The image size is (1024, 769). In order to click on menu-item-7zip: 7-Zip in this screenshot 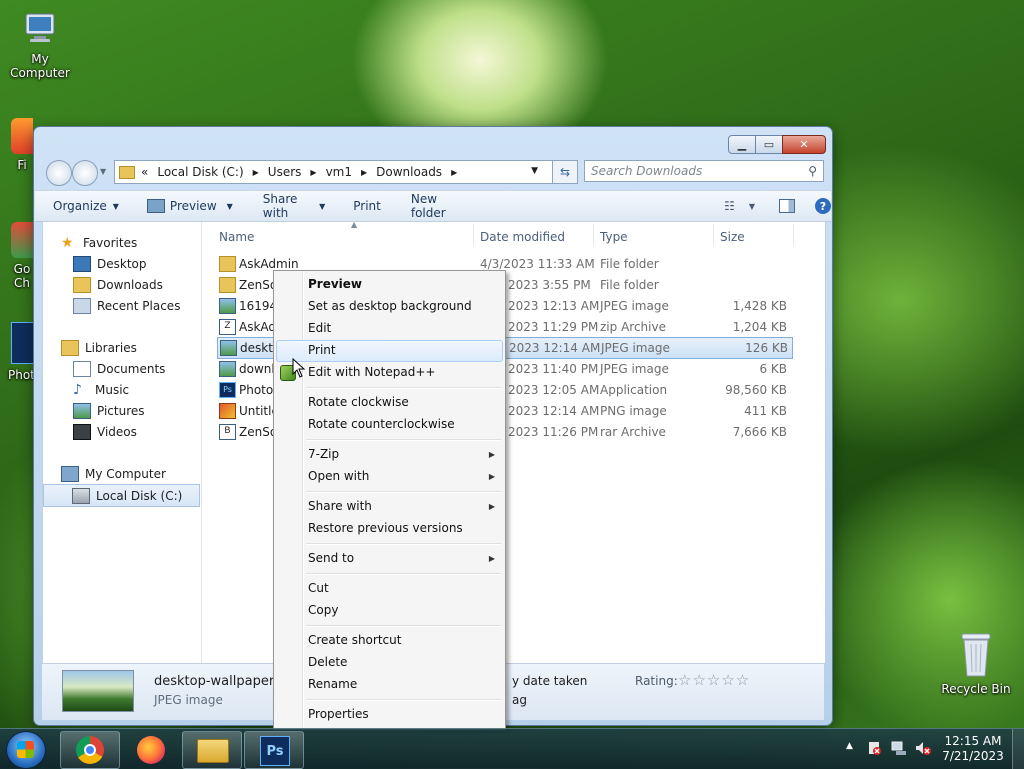, I will do `click(323, 454)`.